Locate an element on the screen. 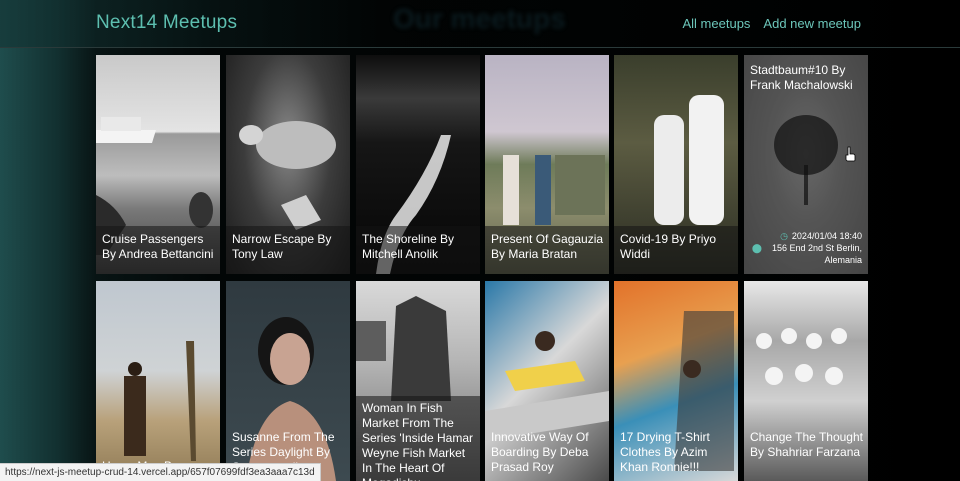  meetup-card: Cruise Passengers By Andrea Bettancini is located at coordinates (158, 164).